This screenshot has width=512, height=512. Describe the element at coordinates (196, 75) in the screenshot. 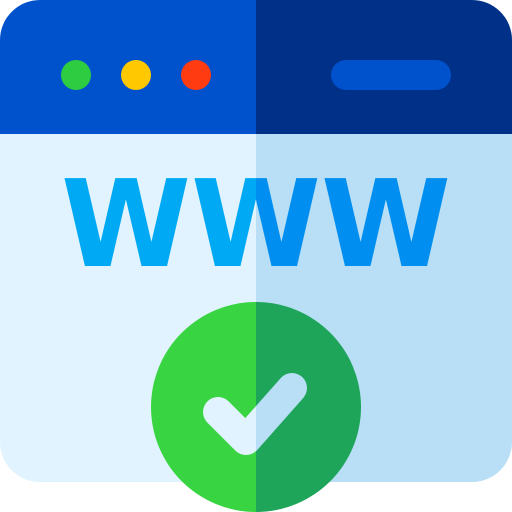

I see `red-dot-icon` at that location.